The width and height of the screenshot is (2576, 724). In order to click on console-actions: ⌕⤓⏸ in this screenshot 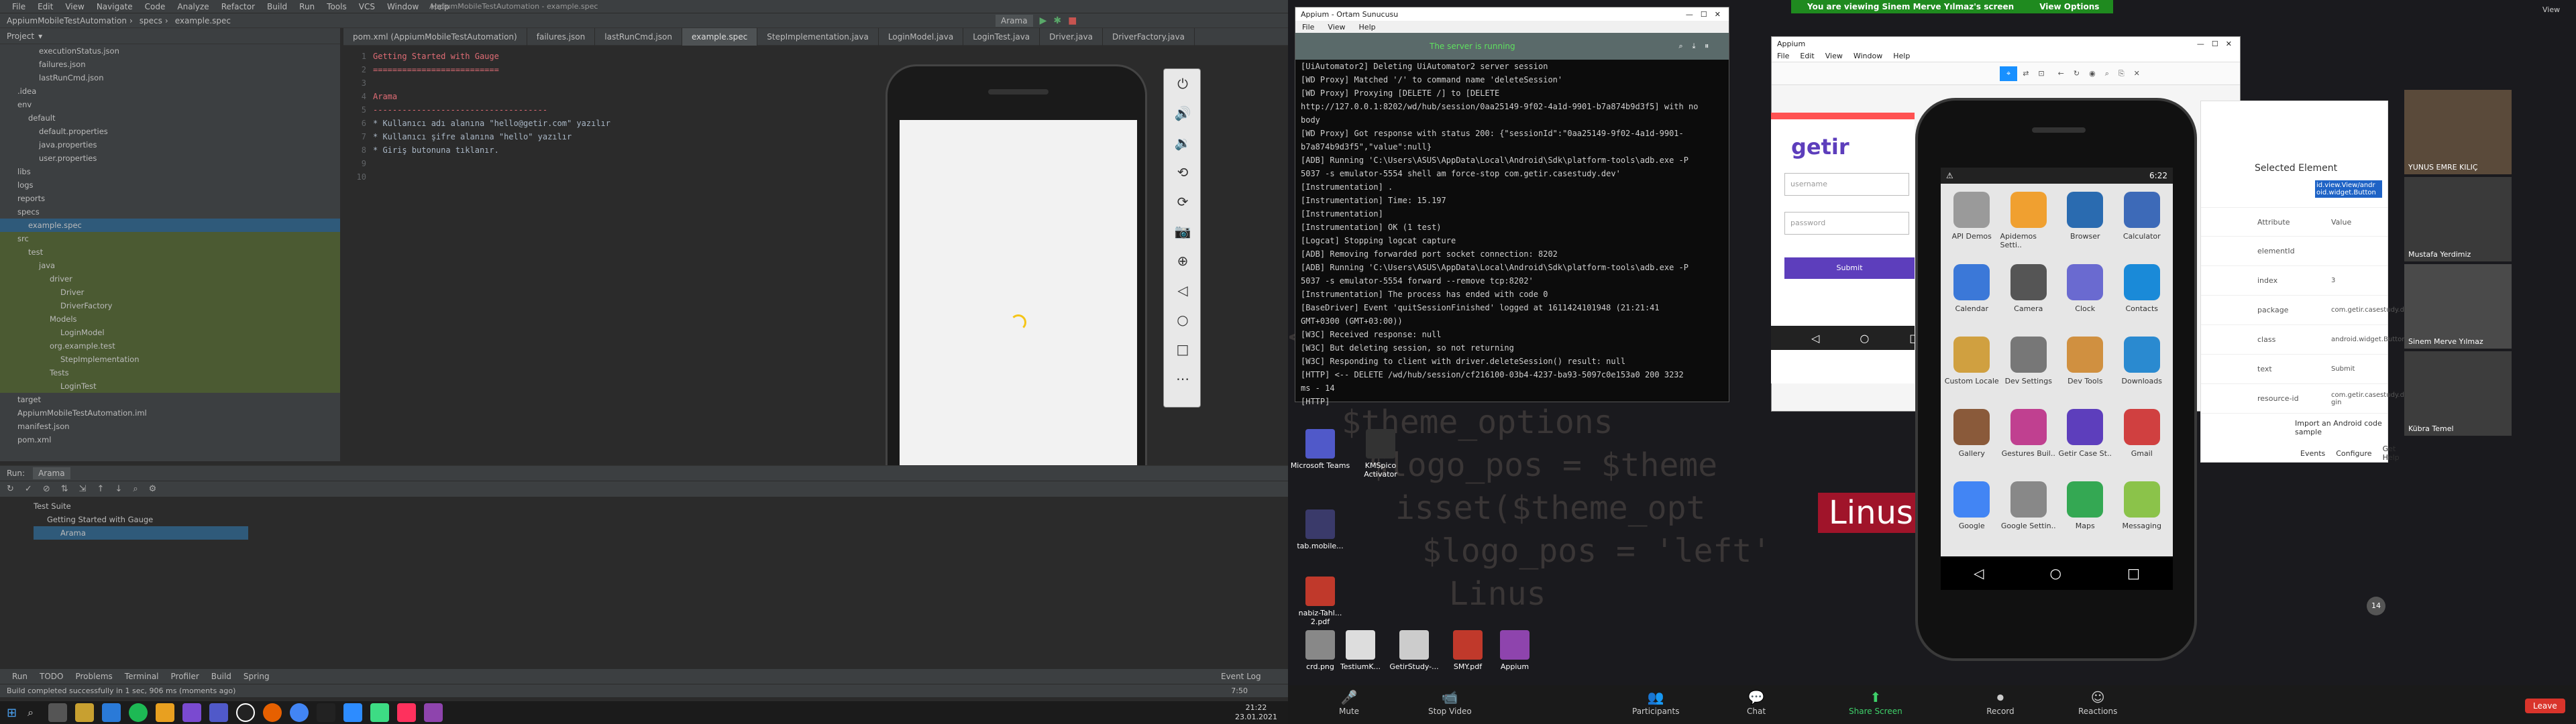, I will do `click(1698, 46)`.